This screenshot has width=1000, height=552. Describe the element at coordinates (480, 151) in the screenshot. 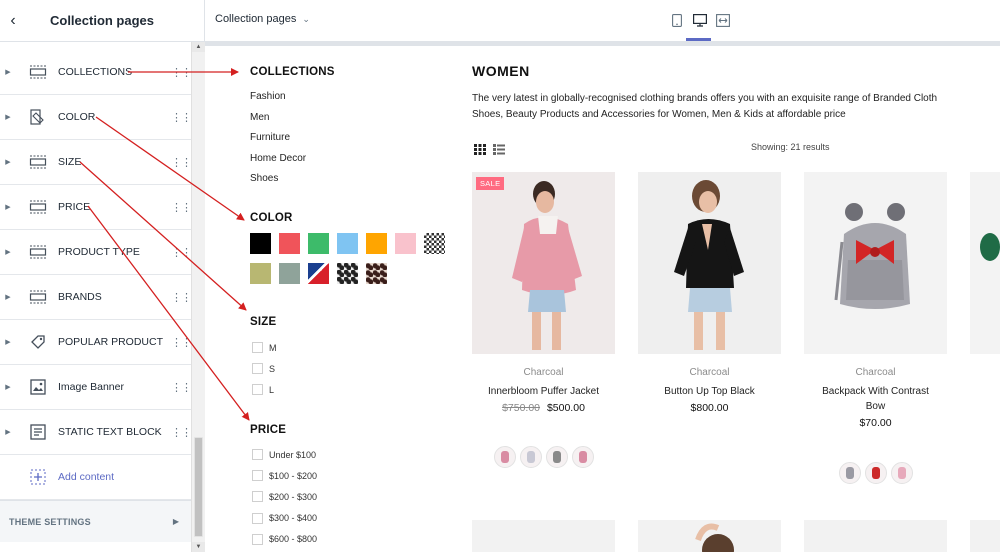

I see `grid-view-icon` at that location.